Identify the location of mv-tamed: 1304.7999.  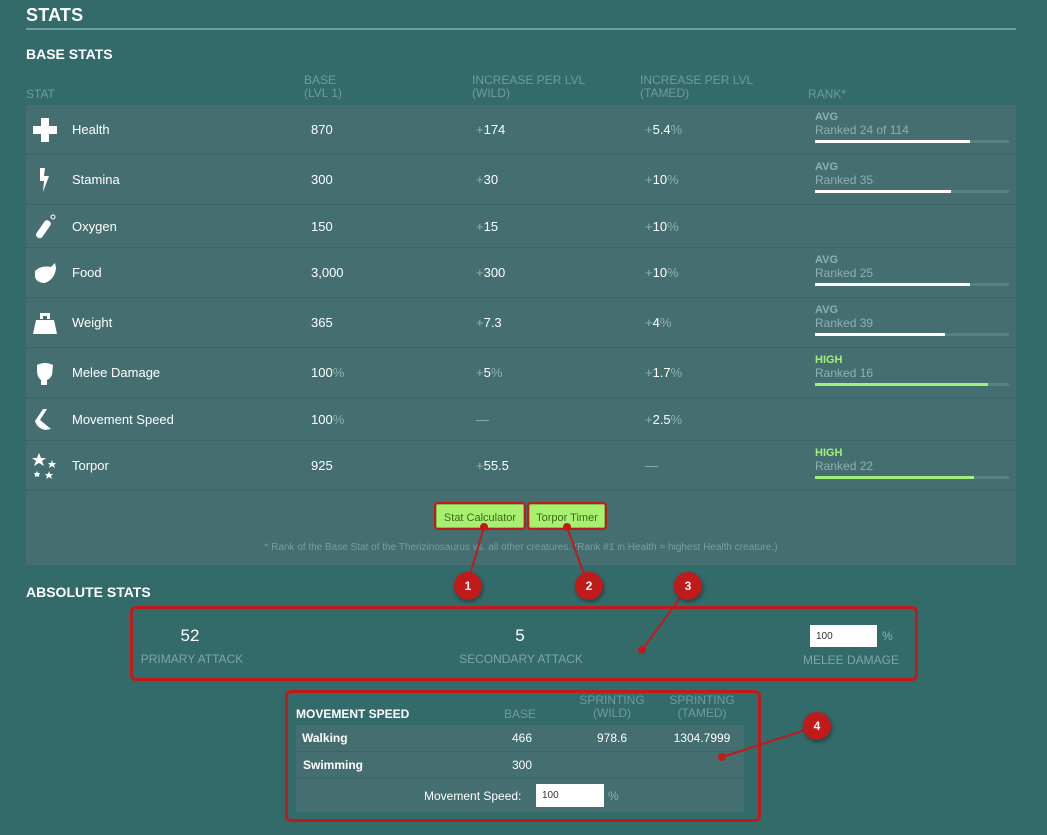
(702, 738).